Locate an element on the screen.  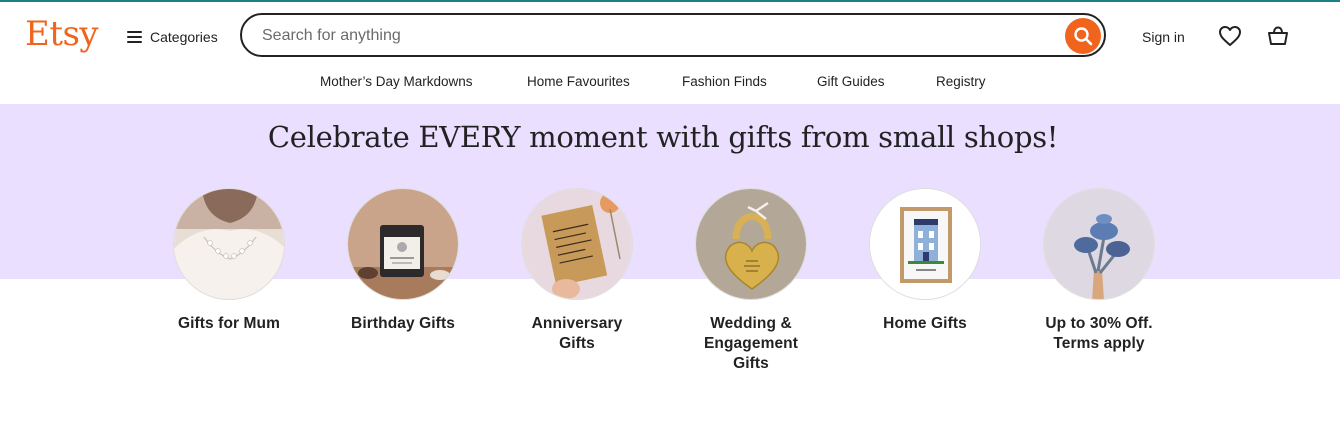
home-gifts-image is located at coordinates (925, 244).